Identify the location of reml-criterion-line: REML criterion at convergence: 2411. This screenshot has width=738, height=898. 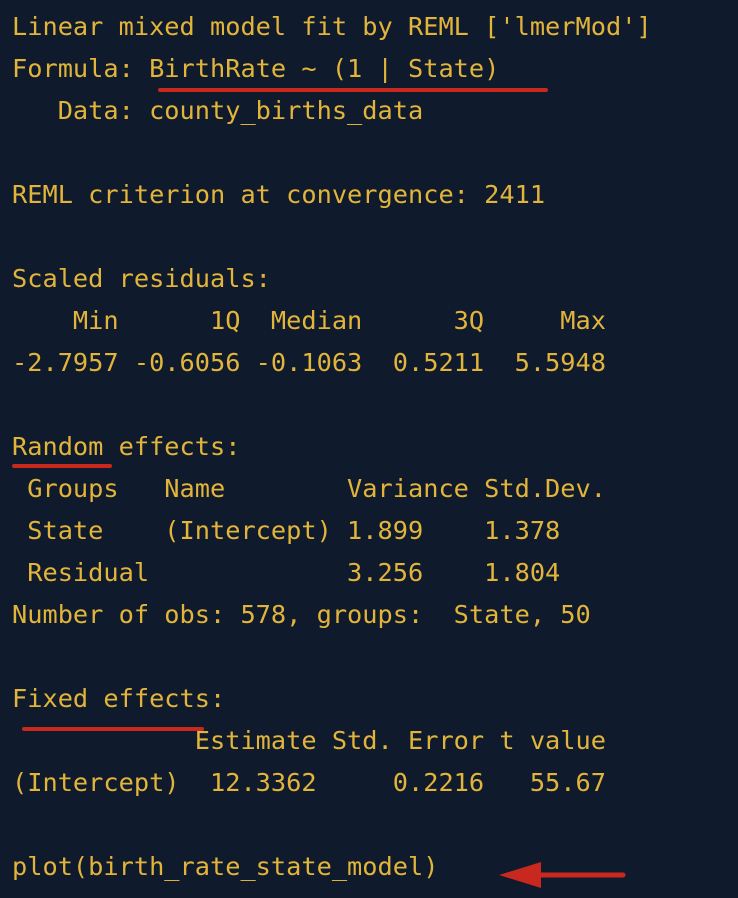
(279, 194).